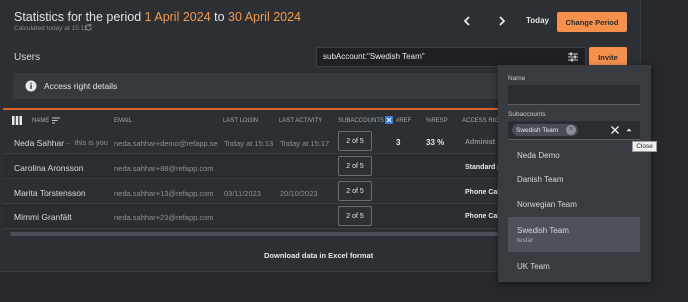 This screenshot has height=302, width=688. I want to click on row-email: neda.sahhar+demo@refapp.se, so click(166, 143).